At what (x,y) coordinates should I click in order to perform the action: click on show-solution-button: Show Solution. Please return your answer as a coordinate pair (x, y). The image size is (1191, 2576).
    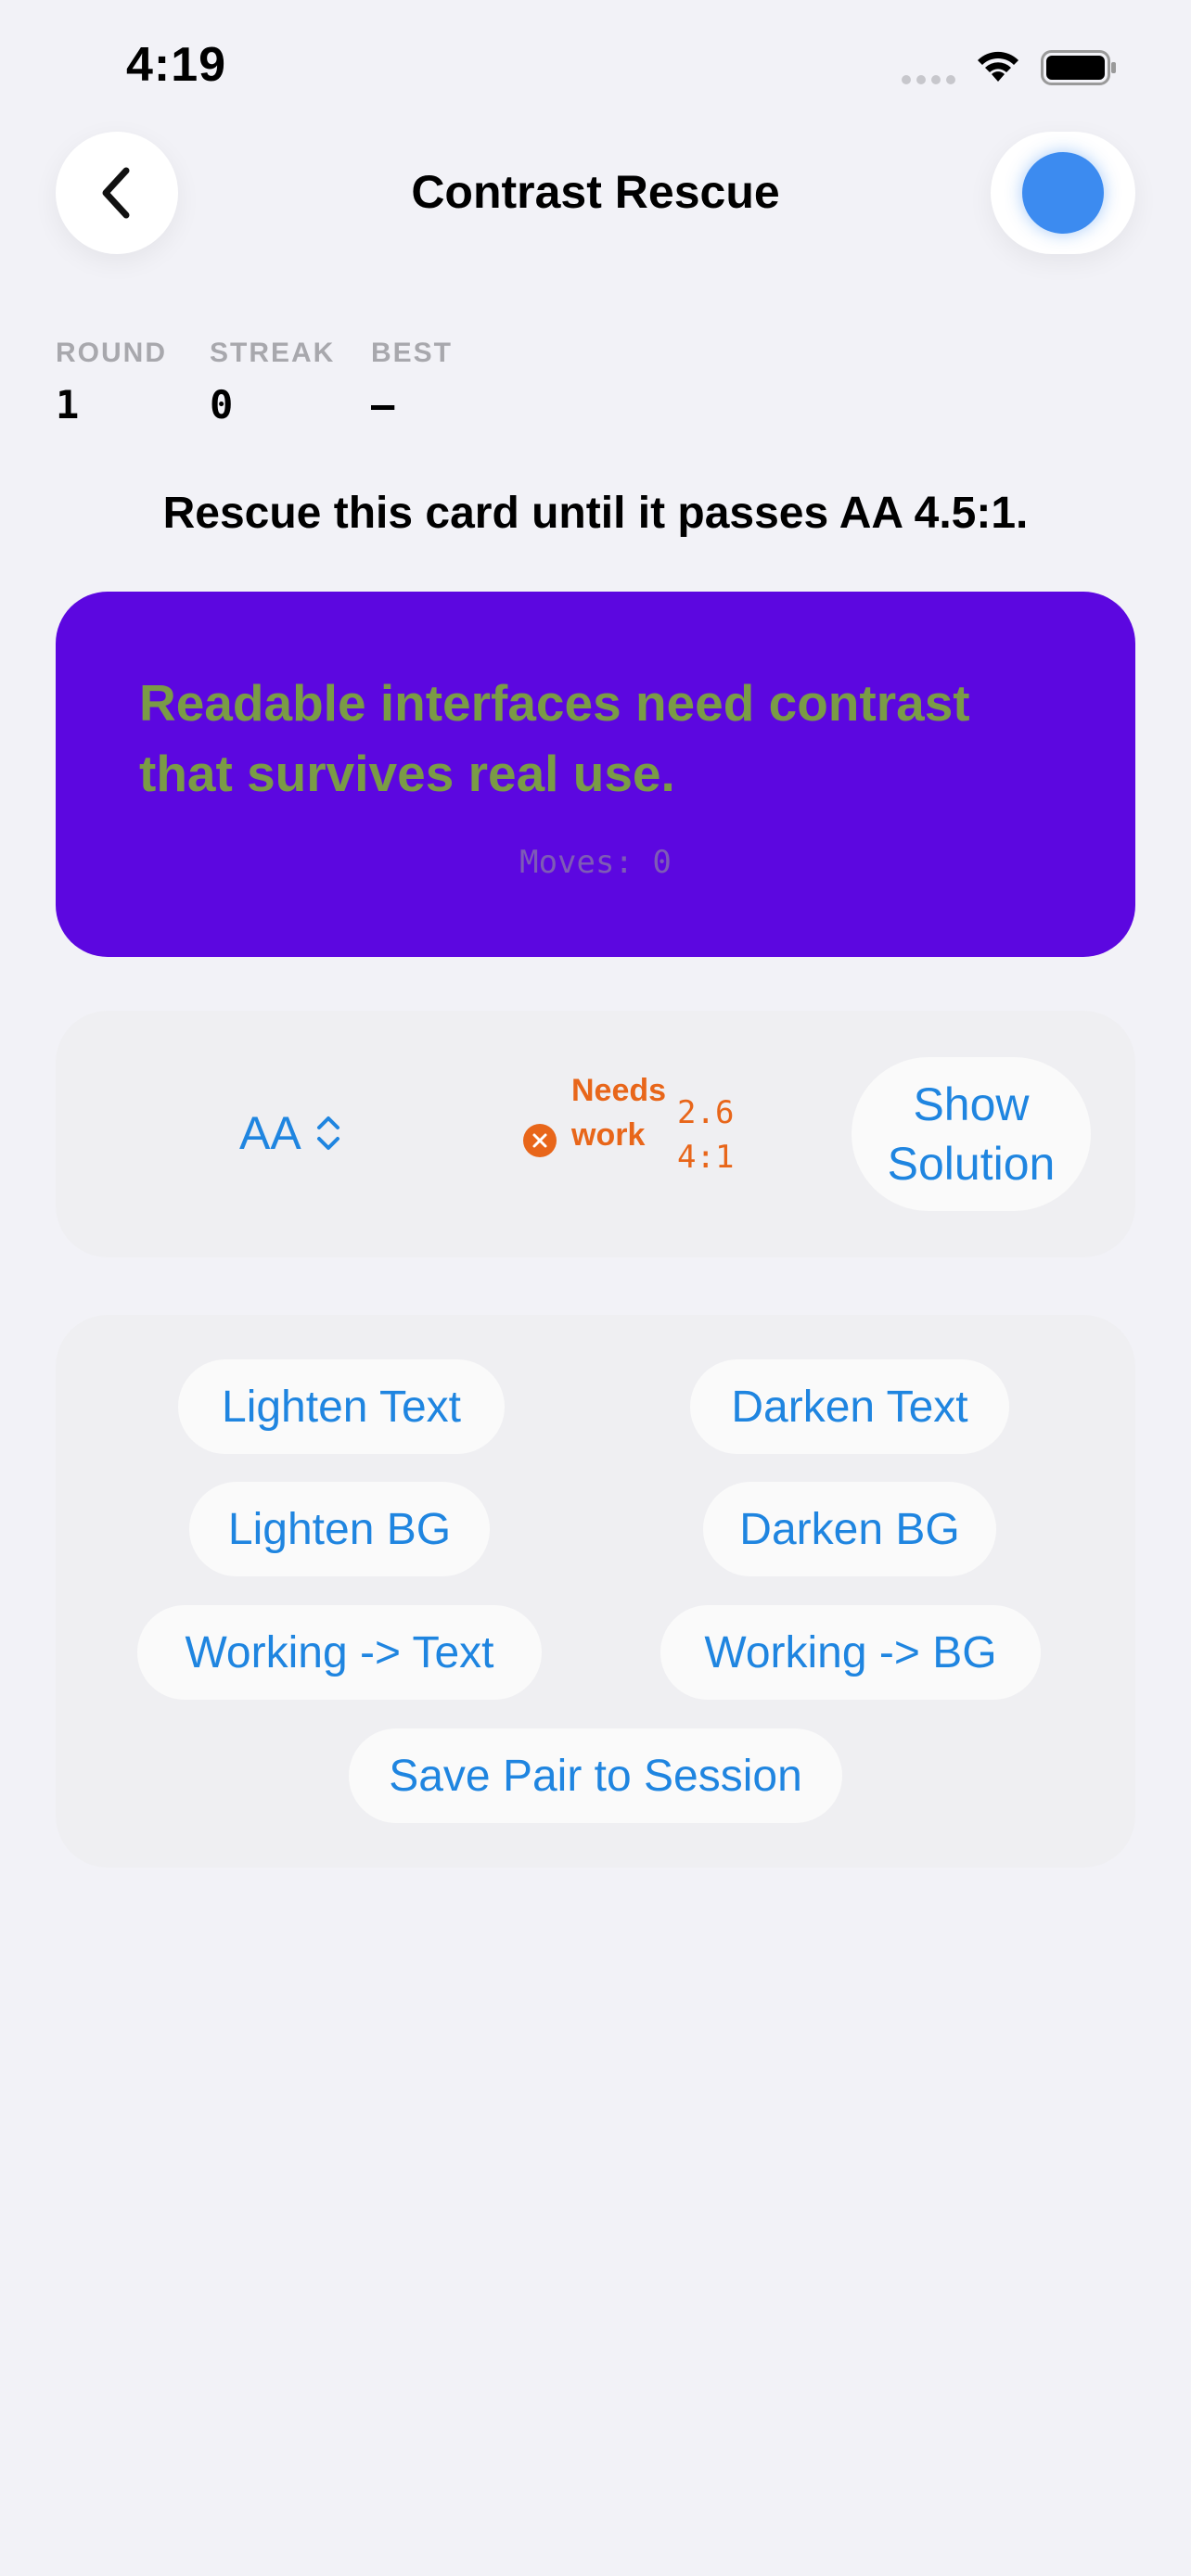
    Looking at the image, I should click on (971, 1134).